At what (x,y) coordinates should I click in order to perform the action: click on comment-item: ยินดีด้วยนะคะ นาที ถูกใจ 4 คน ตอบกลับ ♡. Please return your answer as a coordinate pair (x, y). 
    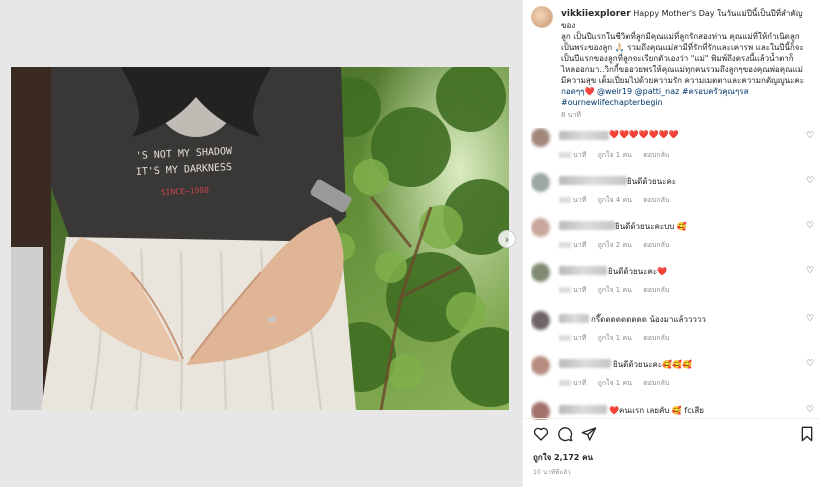
    Looking at the image, I should click on (673, 193).